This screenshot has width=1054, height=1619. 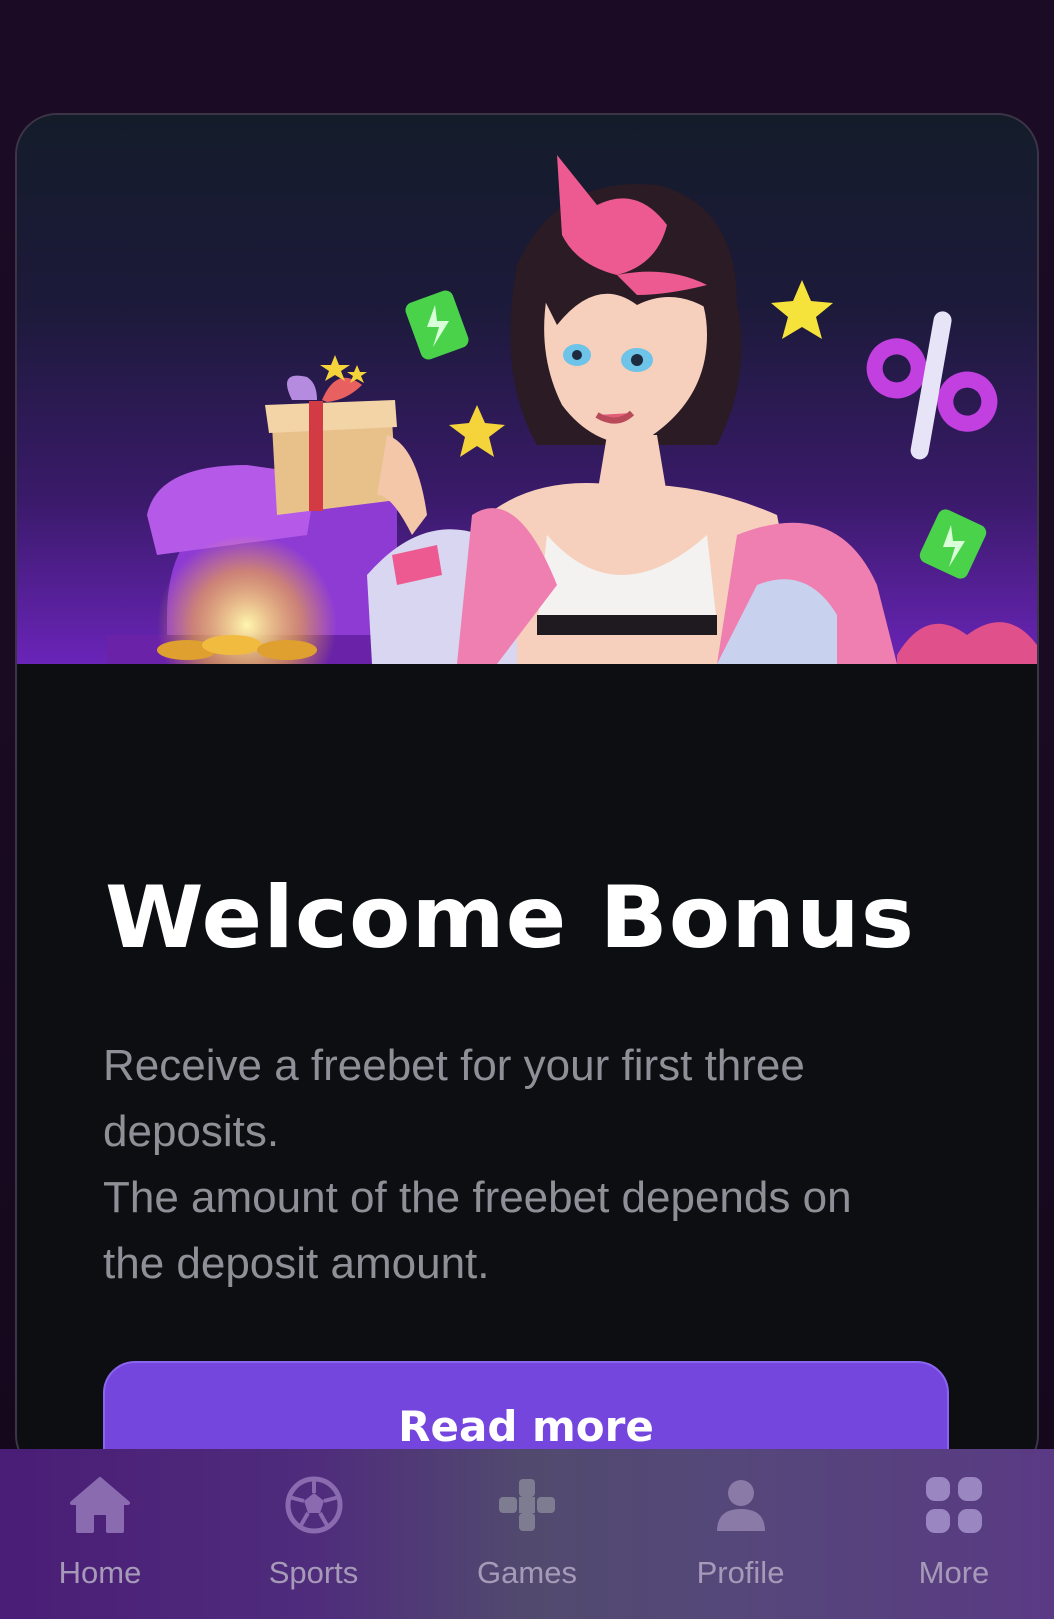 I want to click on promo-description-line: the deposit amount., so click(x=296, y=1263).